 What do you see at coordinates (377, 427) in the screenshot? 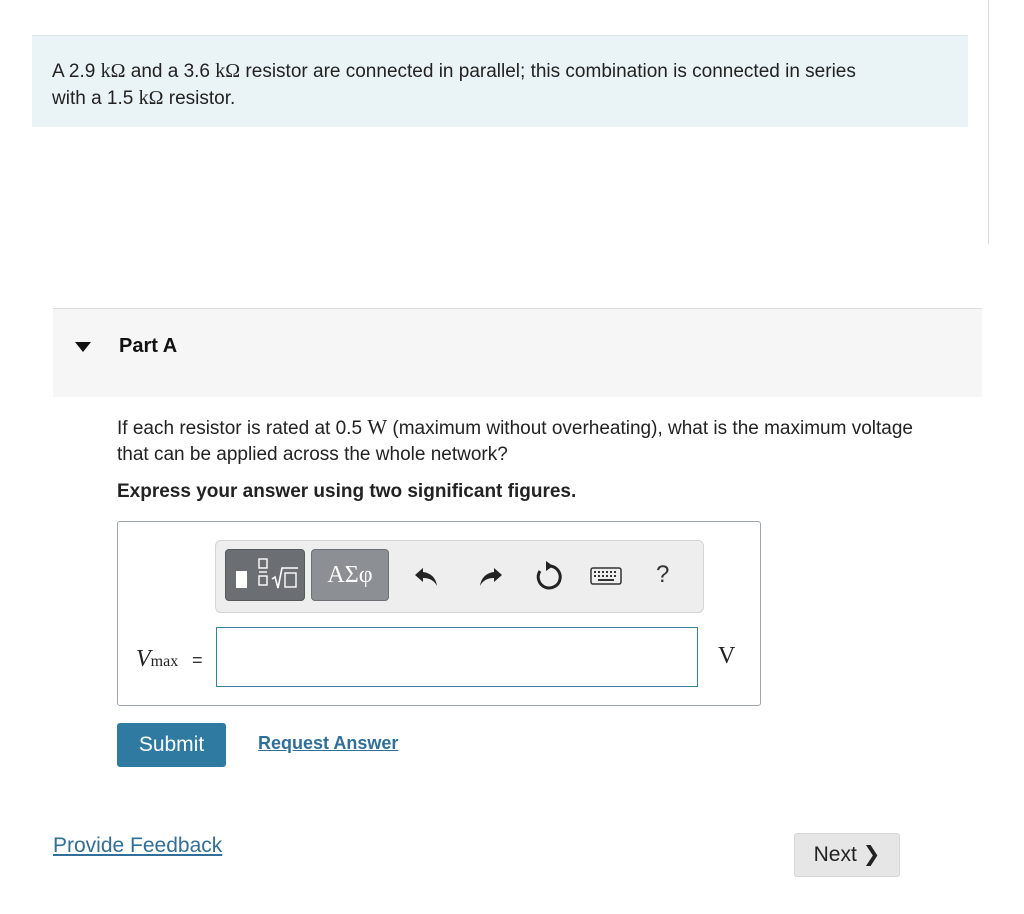
I see `unit-watt: W` at bounding box center [377, 427].